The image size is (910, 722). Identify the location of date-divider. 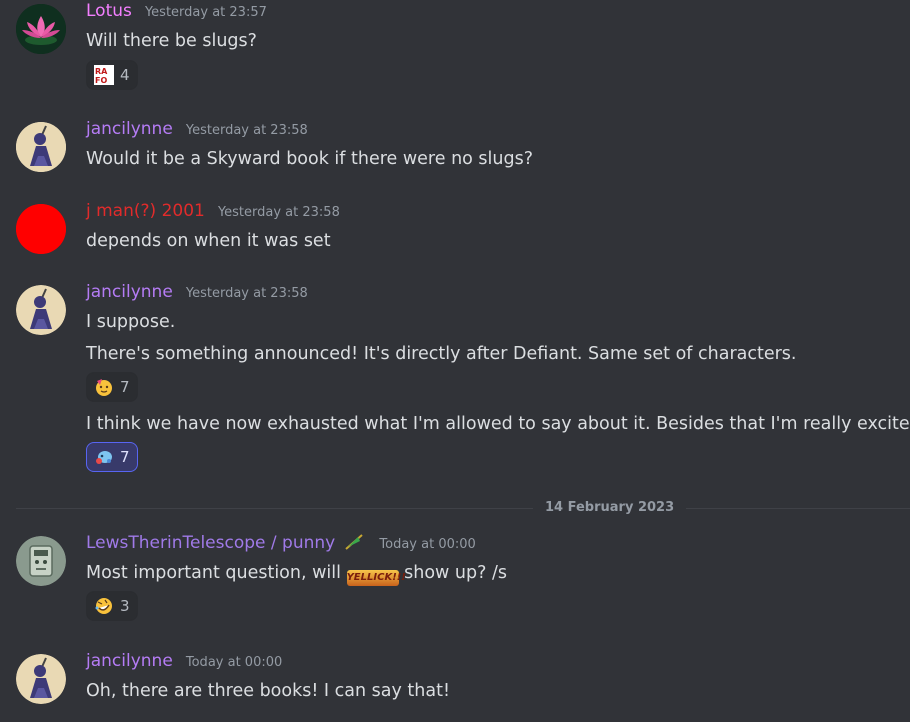
(463, 508).